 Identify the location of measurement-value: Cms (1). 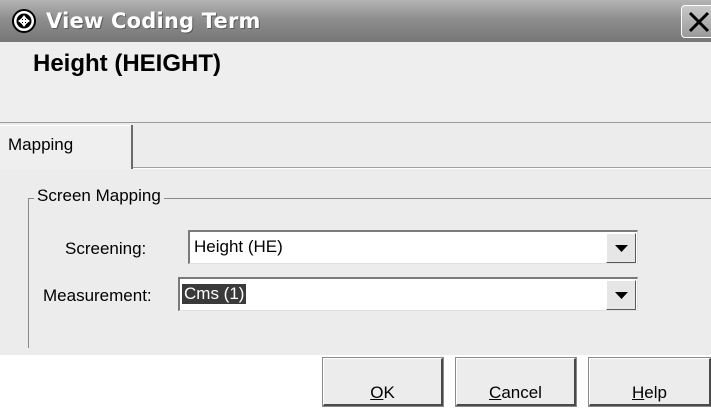
(214, 294).